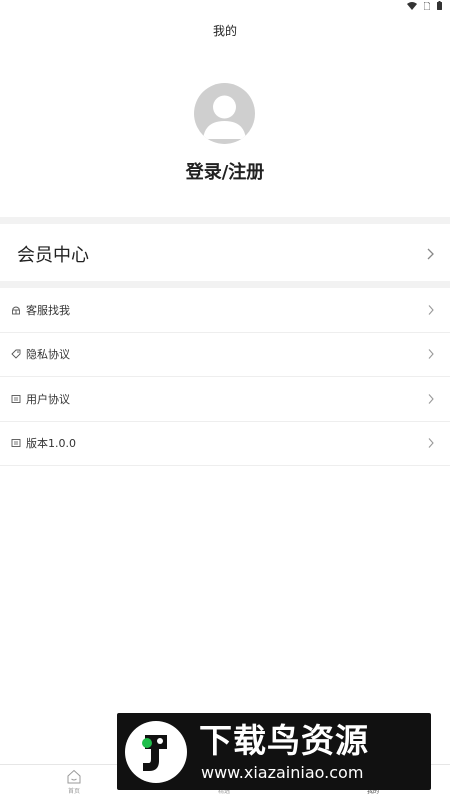 The width and height of the screenshot is (450, 800). I want to click on home-icon, so click(74, 776).